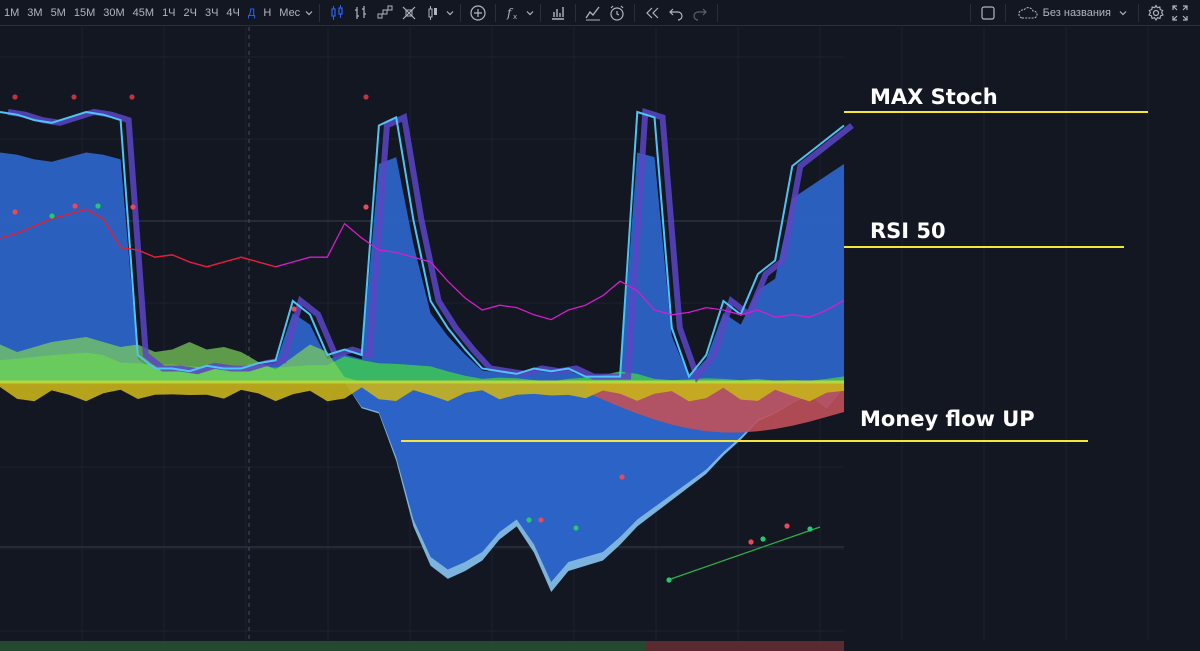 The width and height of the screenshot is (1200, 651). I want to click on formula-icon: fx, so click(513, 13).